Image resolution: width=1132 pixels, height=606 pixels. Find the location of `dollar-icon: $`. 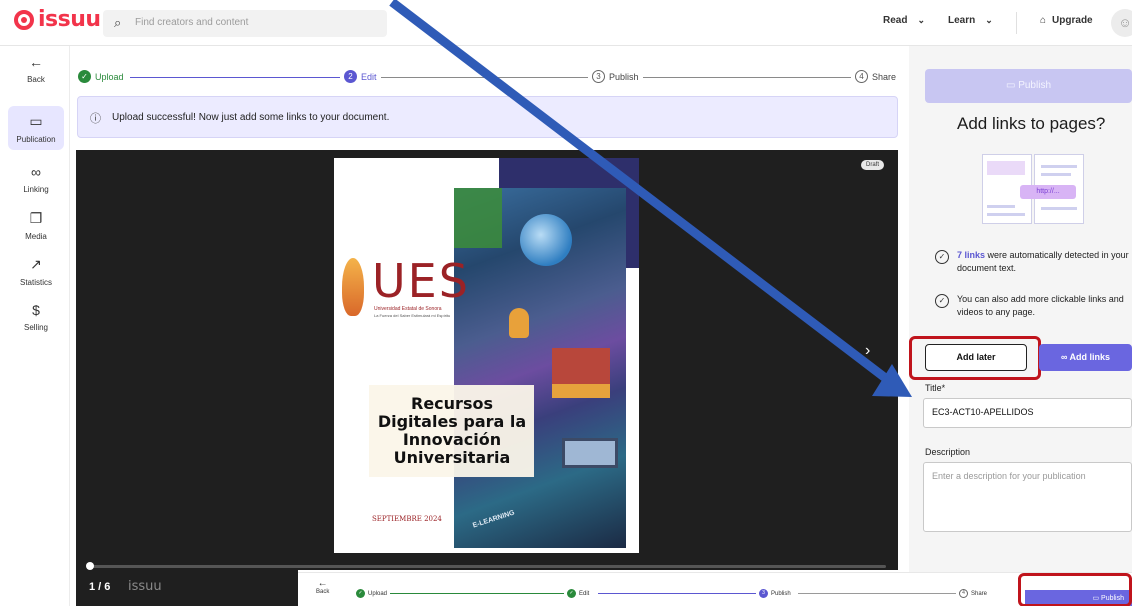

dollar-icon: $ is located at coordinates (36, 310).